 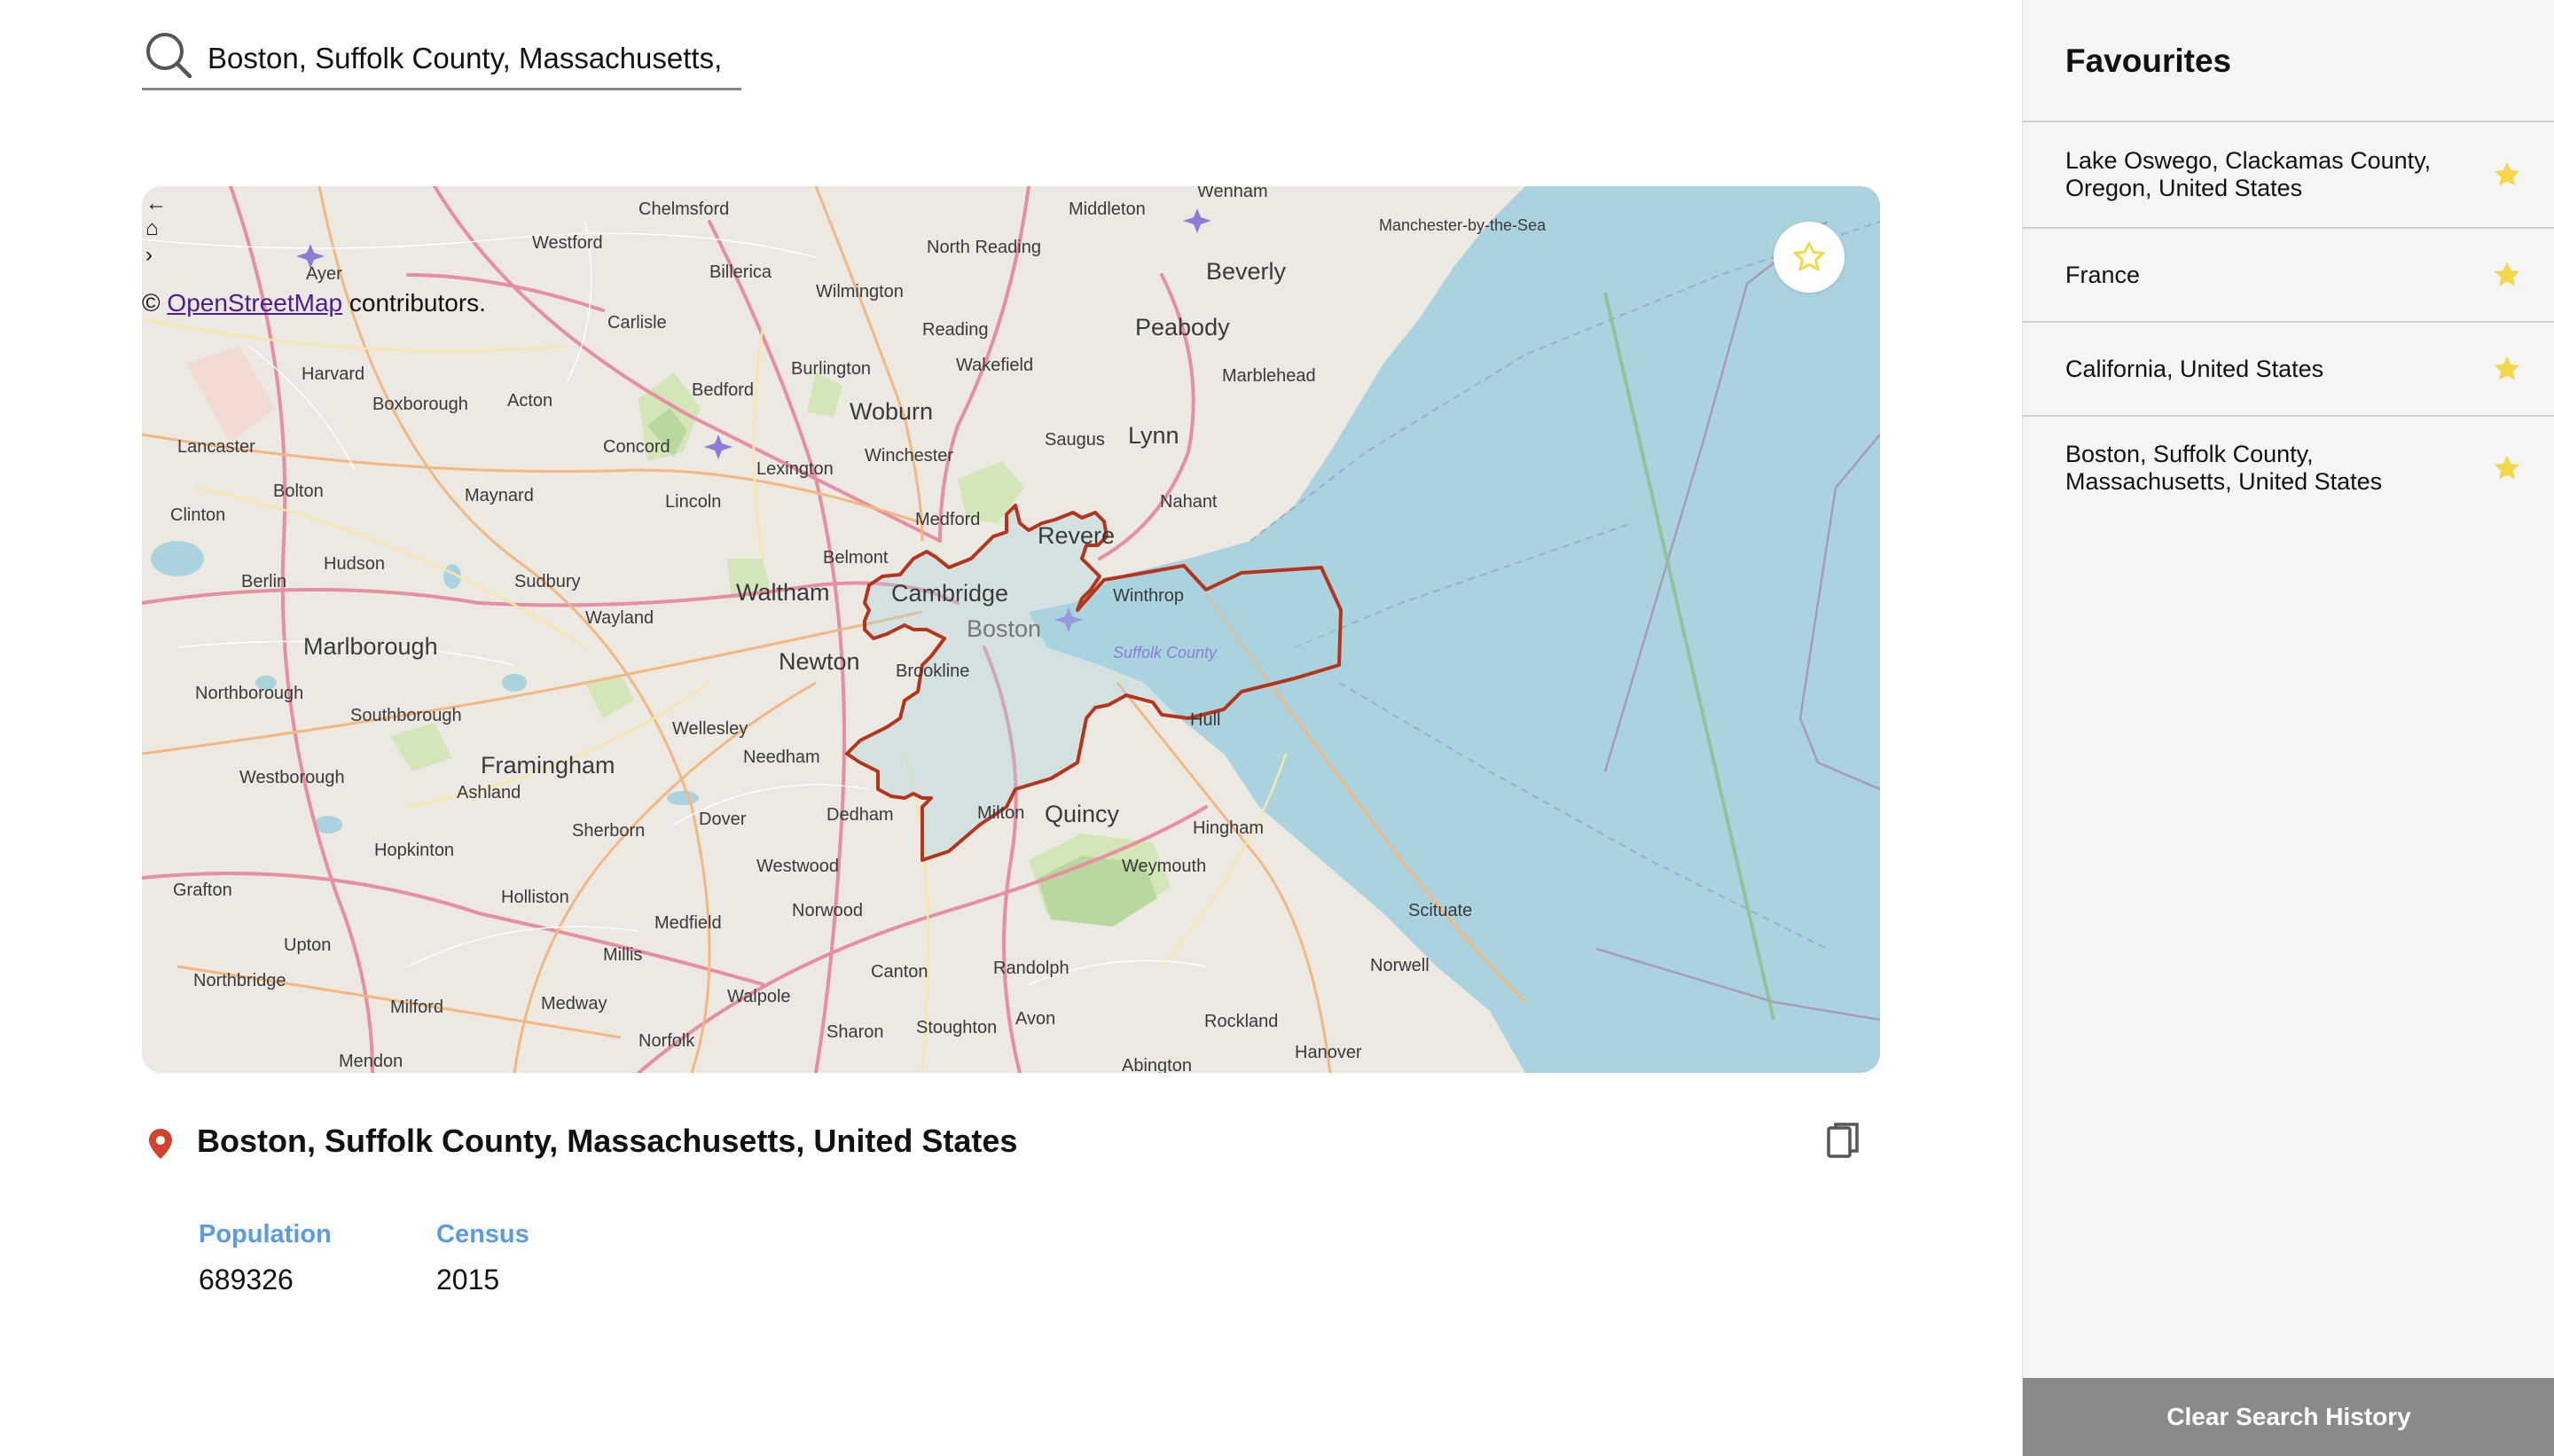 What do you see at coordinates (1153, 435) in the screenshot?
I see `map-label: Lynn` at bounding box center [1153, 435].